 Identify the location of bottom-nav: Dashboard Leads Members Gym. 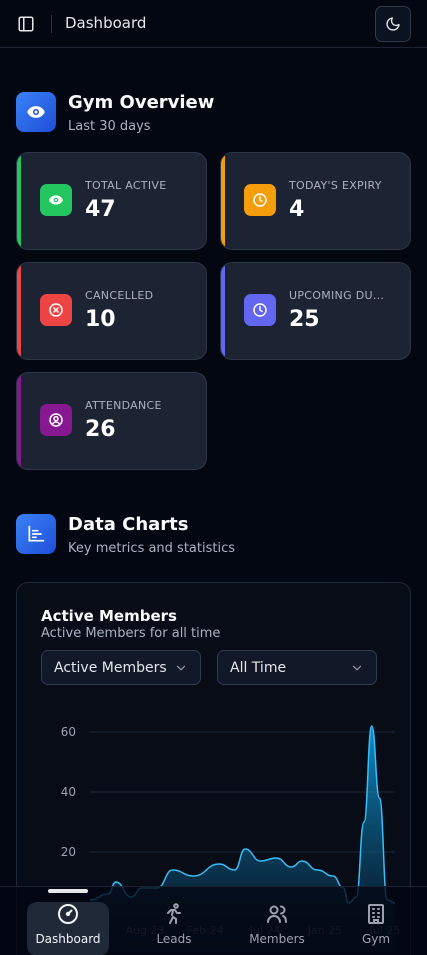
(213, 920).